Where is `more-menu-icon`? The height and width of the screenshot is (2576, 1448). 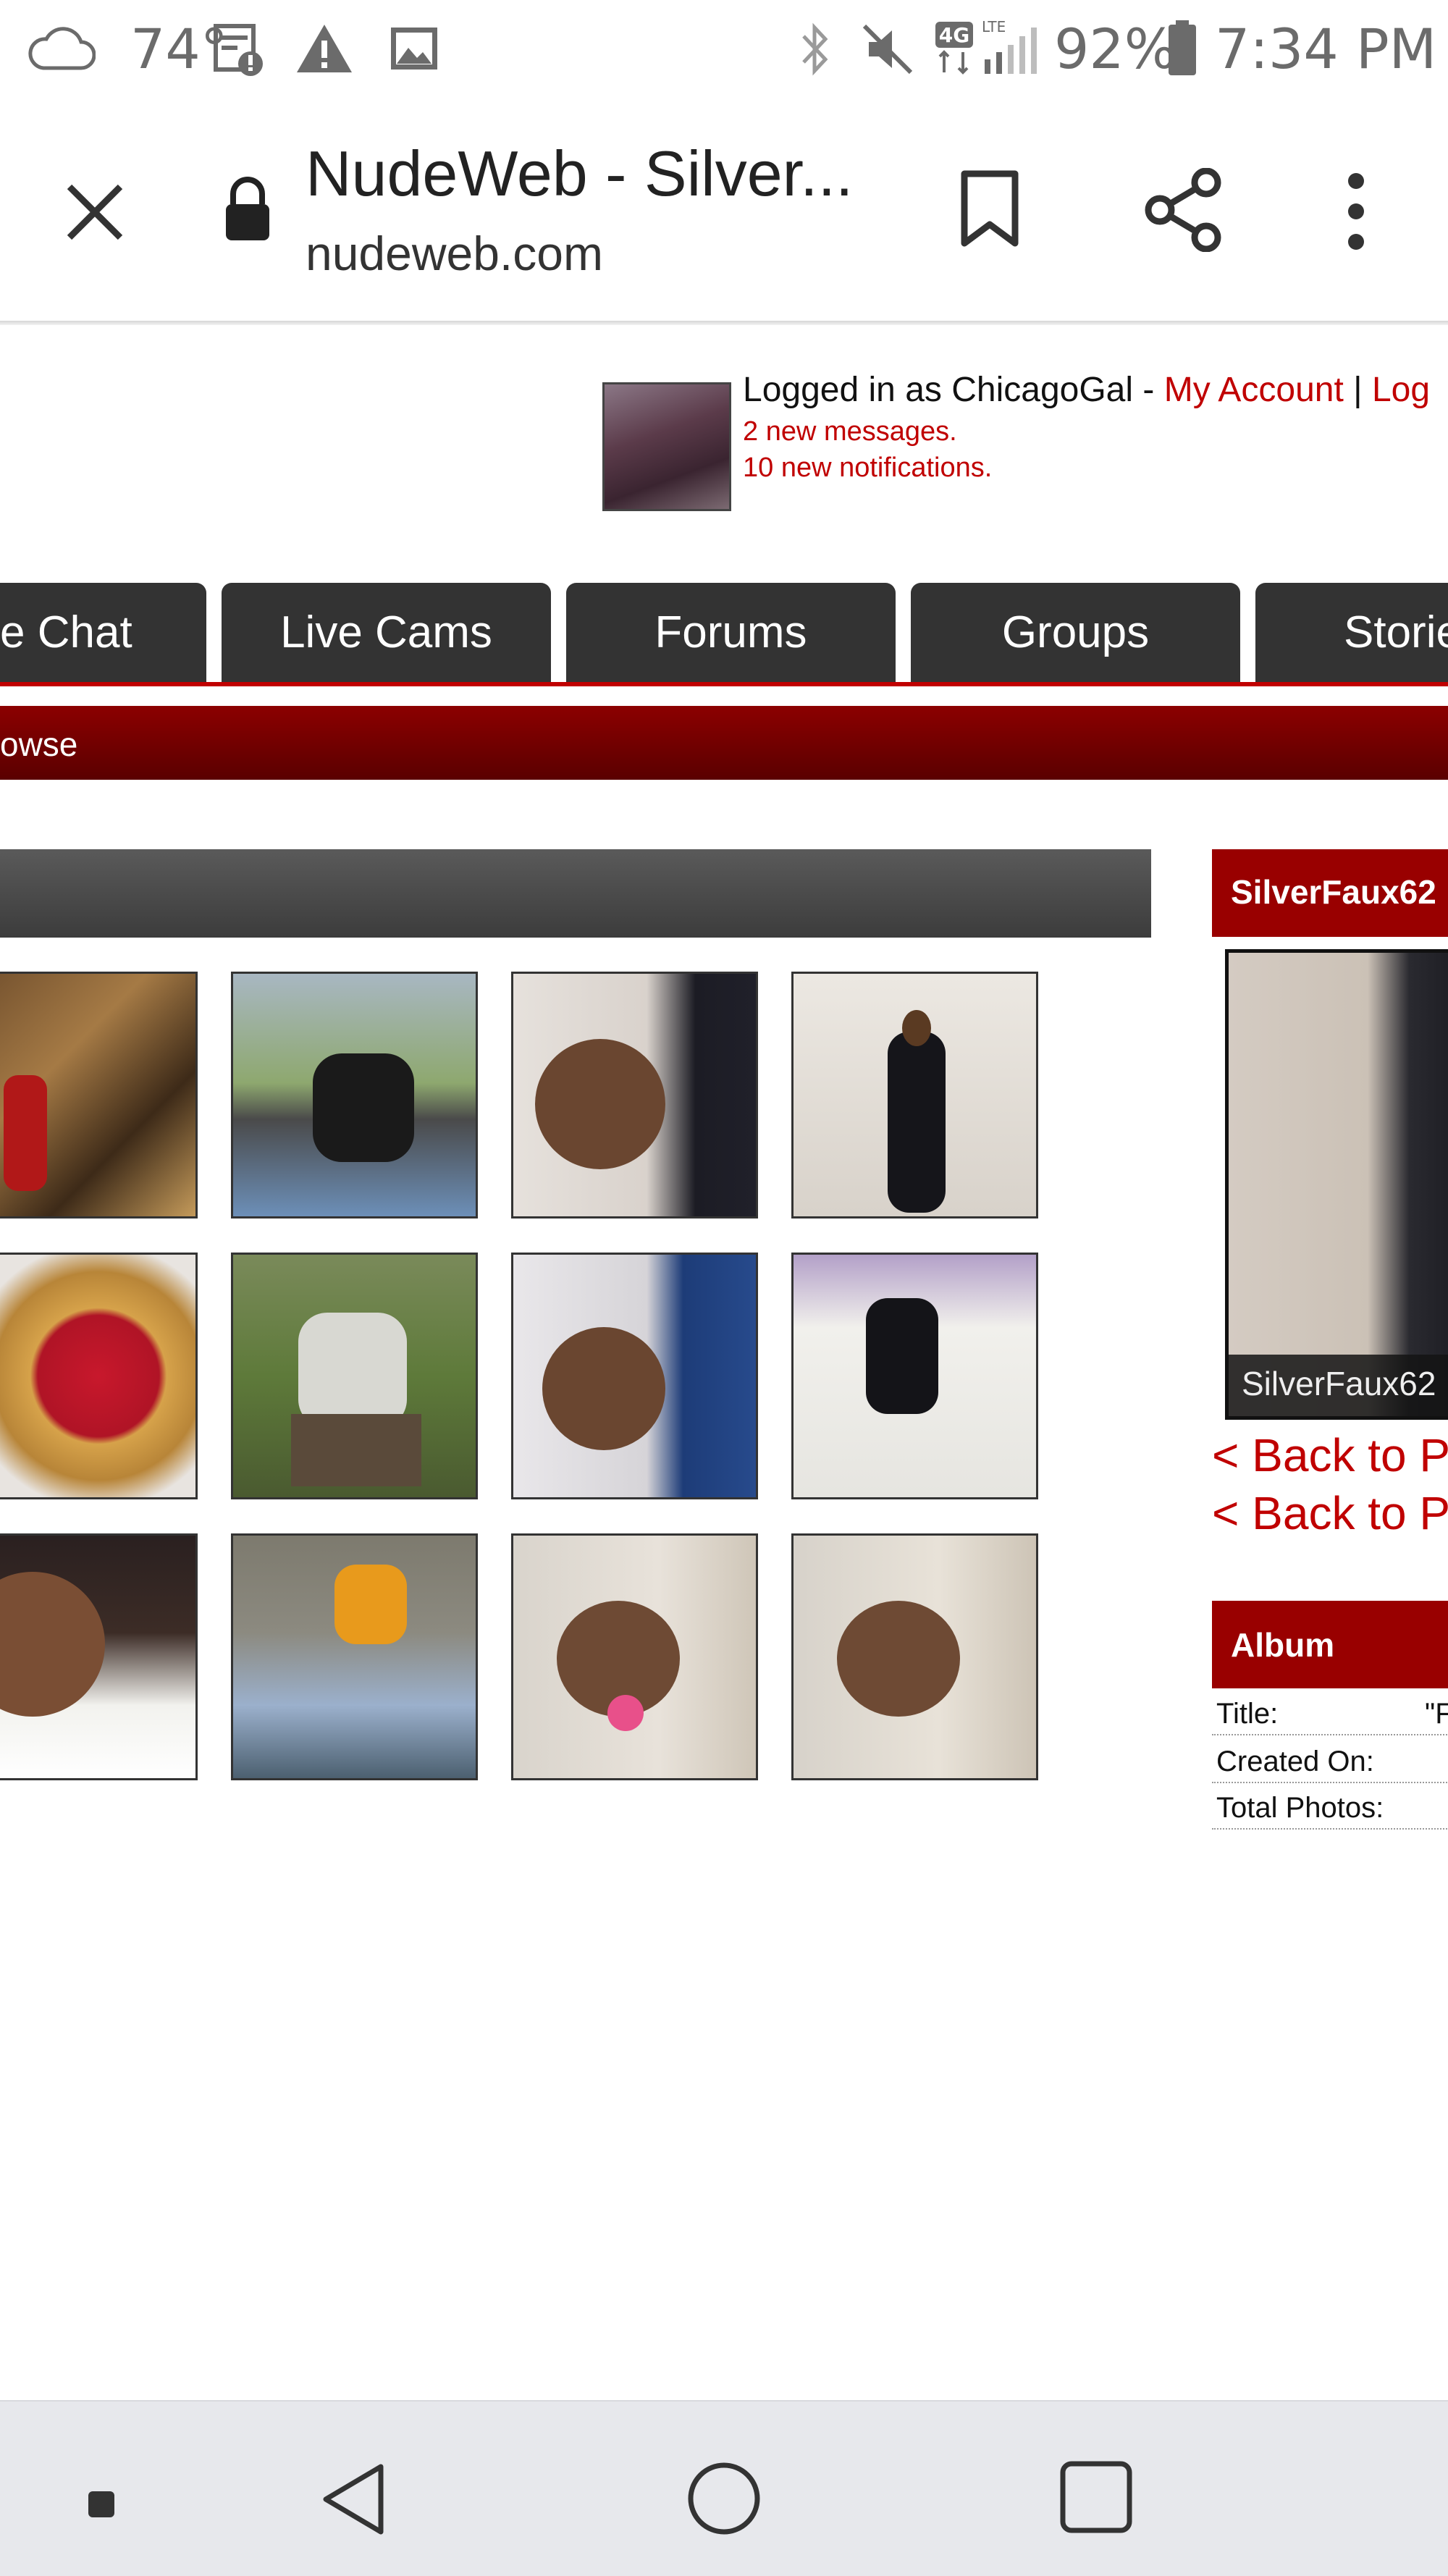 more-menu-icon is located at coordinates (1356, 211).